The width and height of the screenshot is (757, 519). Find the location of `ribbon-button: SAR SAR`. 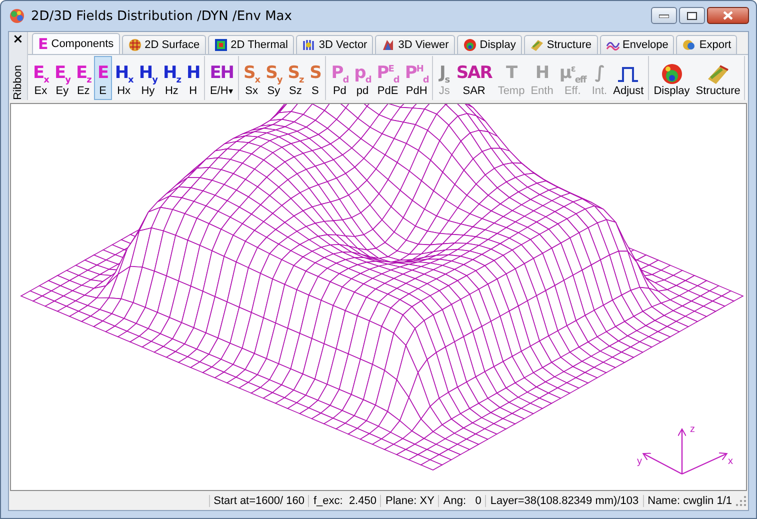

ribbon-button: SAR SAR is located at coordinates (474, 78).